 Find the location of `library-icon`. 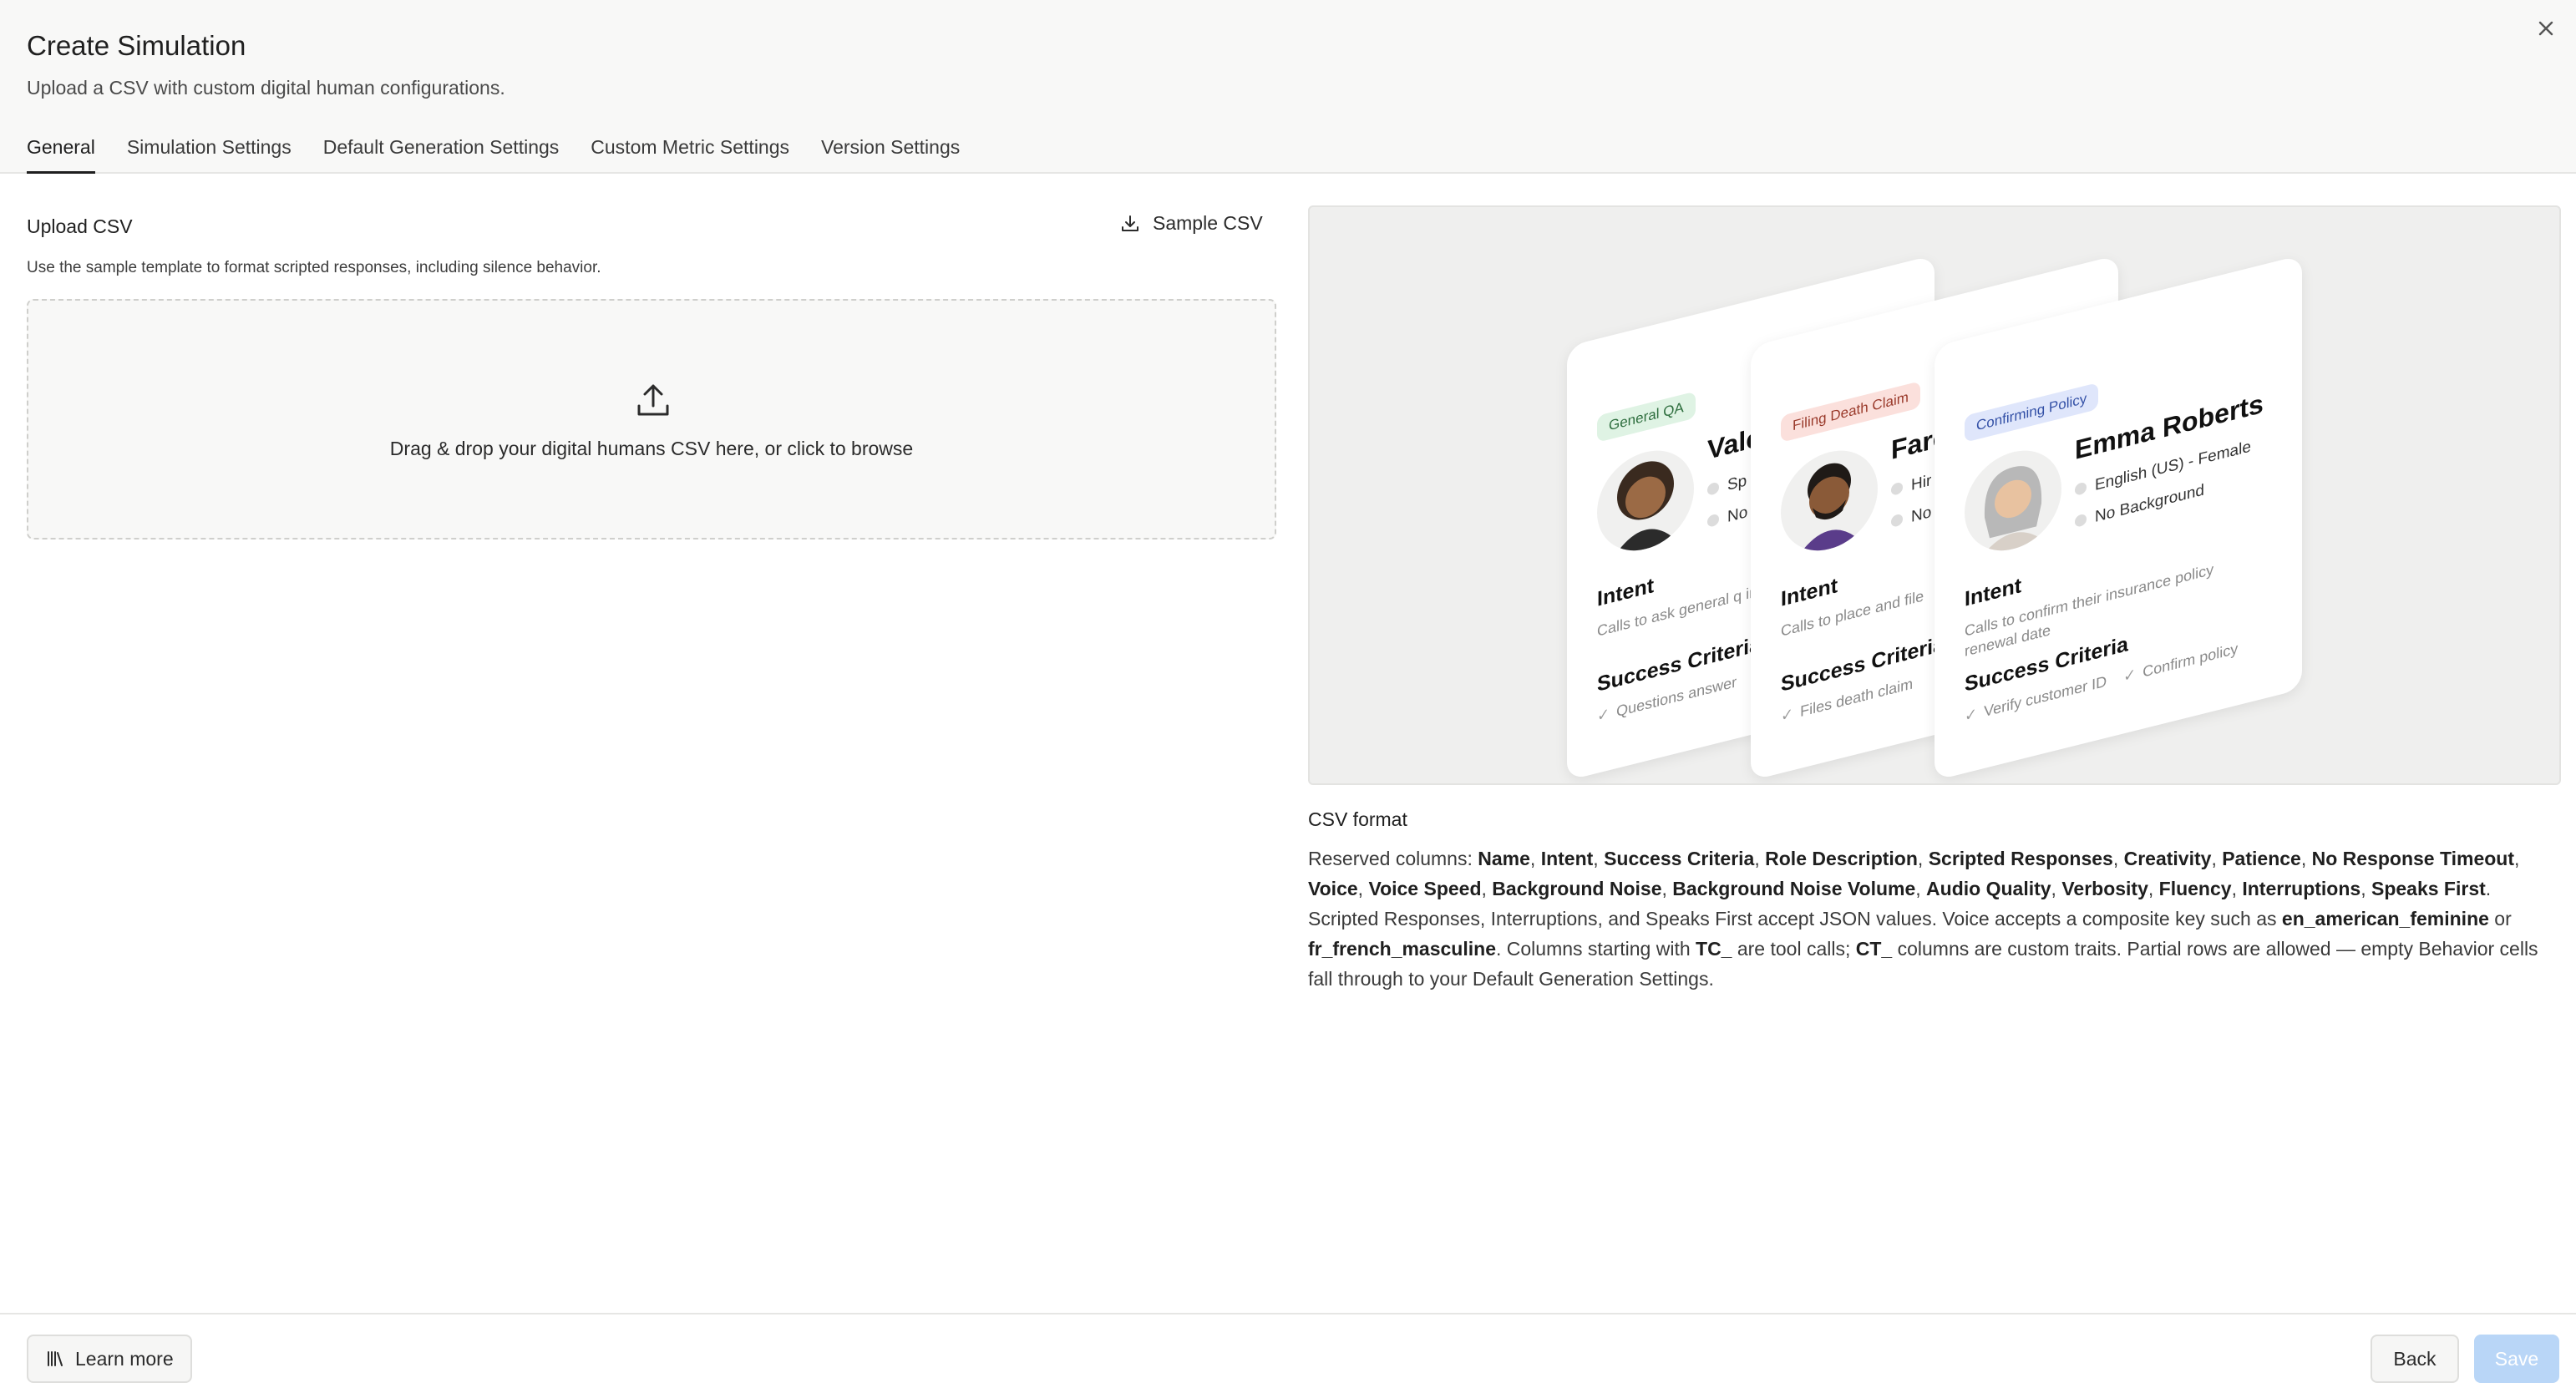

library-icon is located at coordinates (55, 1358).